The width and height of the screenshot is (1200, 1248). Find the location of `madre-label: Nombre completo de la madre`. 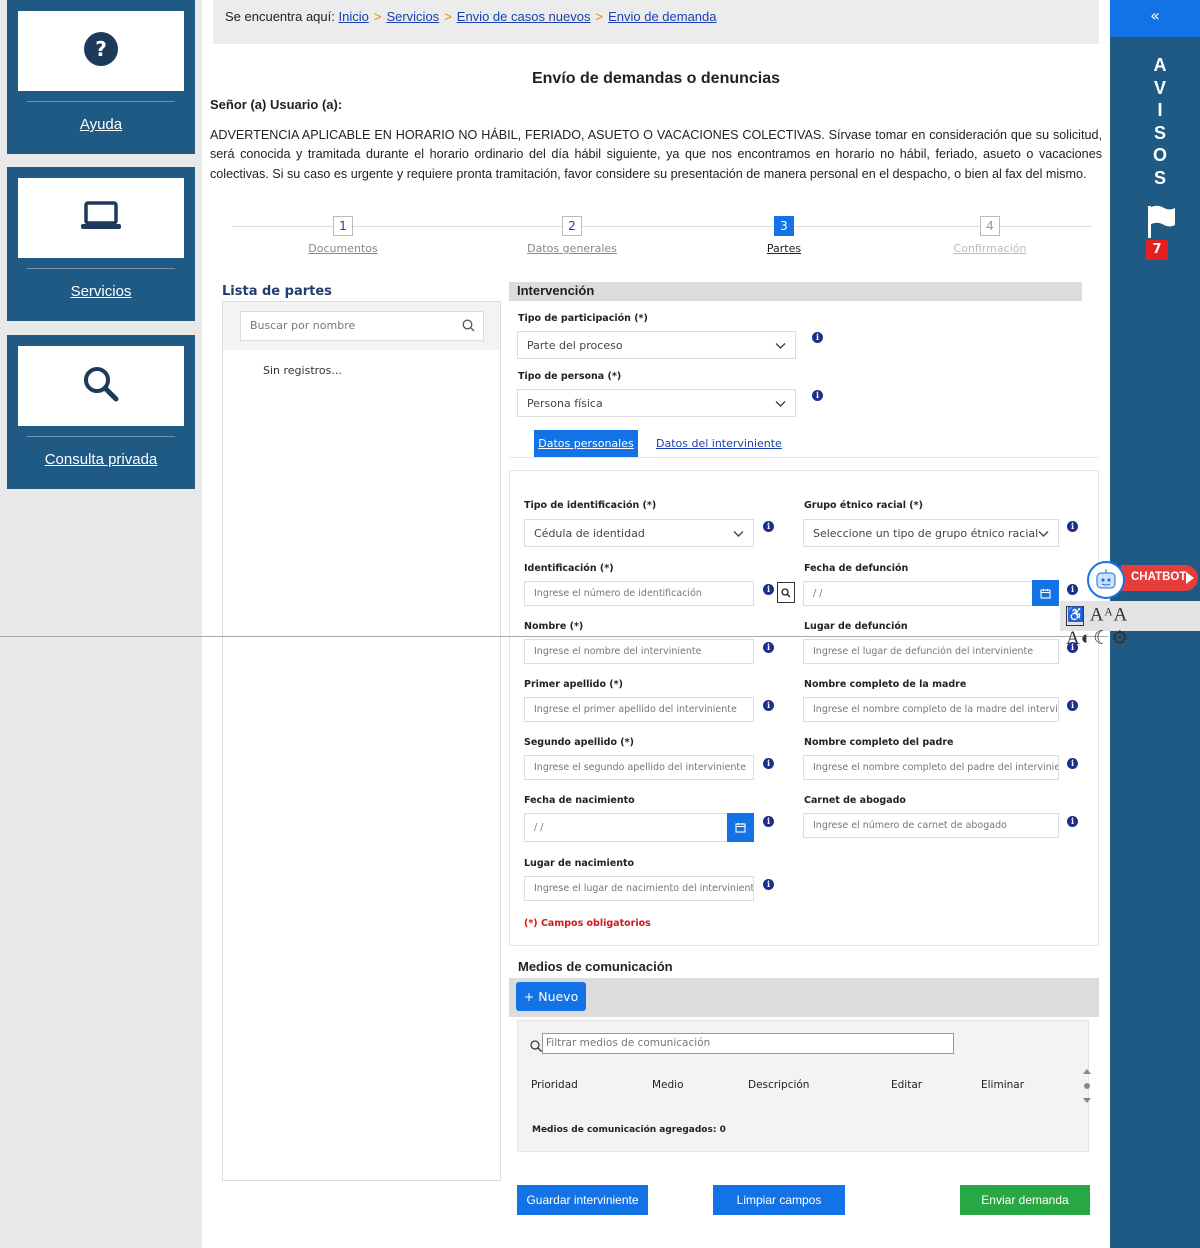

madre-label: Nombre completo de la madre is located at coordinates (885, 684).